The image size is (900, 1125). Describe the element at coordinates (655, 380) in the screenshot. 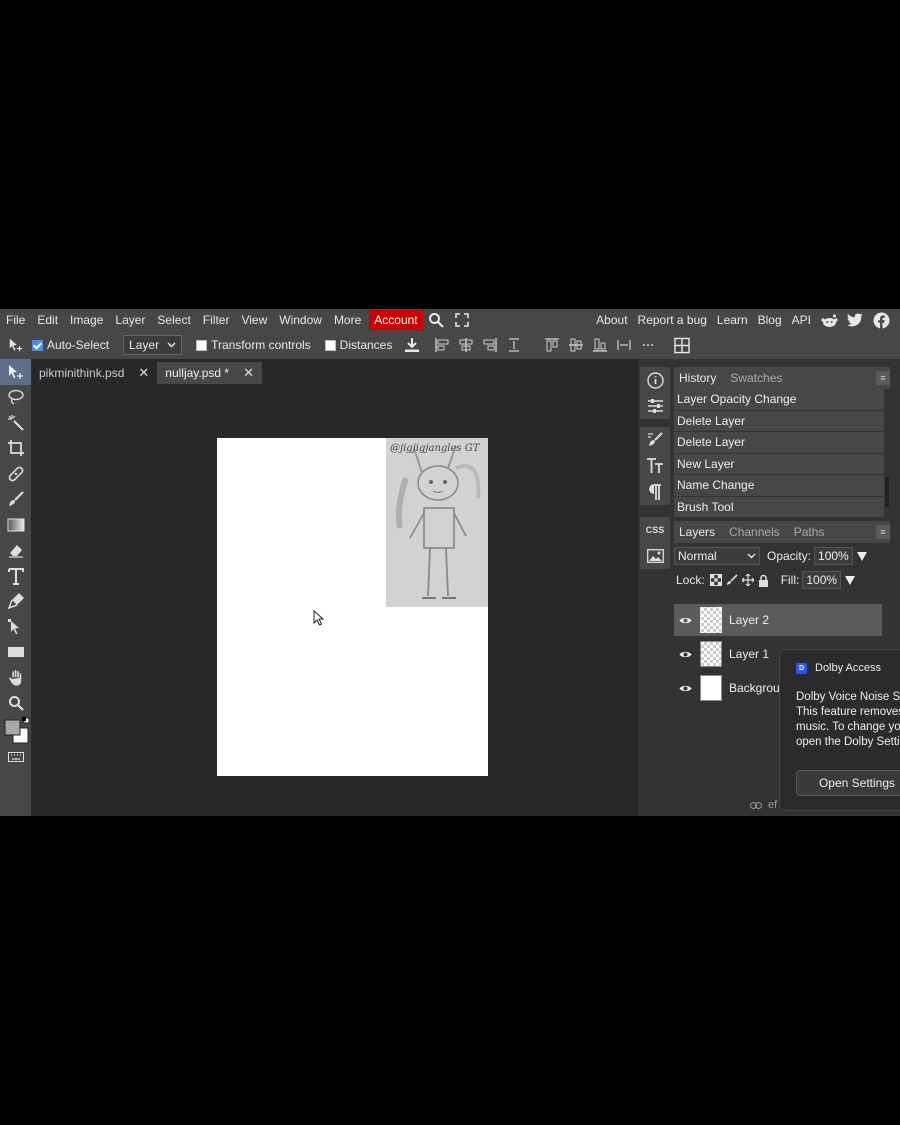

I see `info-icon` at that location.